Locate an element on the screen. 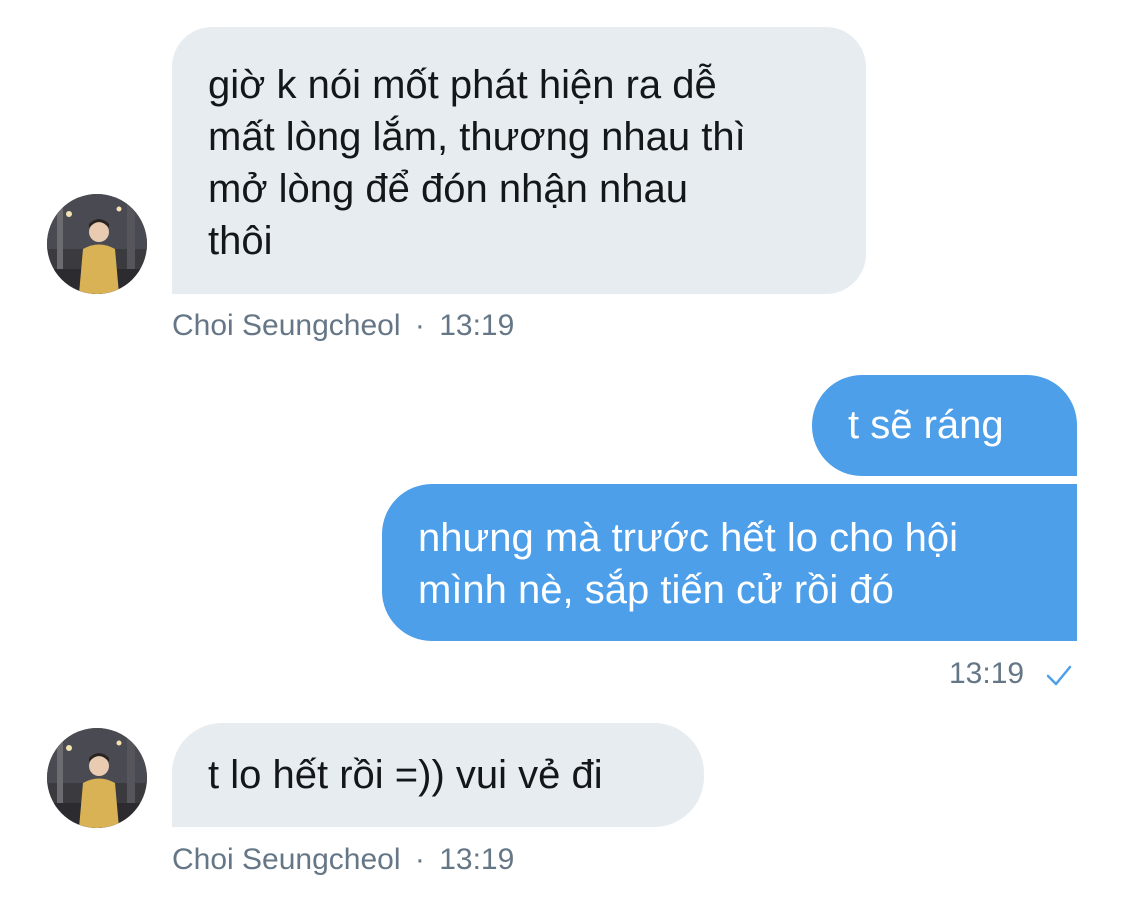  message-bubble-sent: t sẽ ráng is located at coordinates (944, 425).